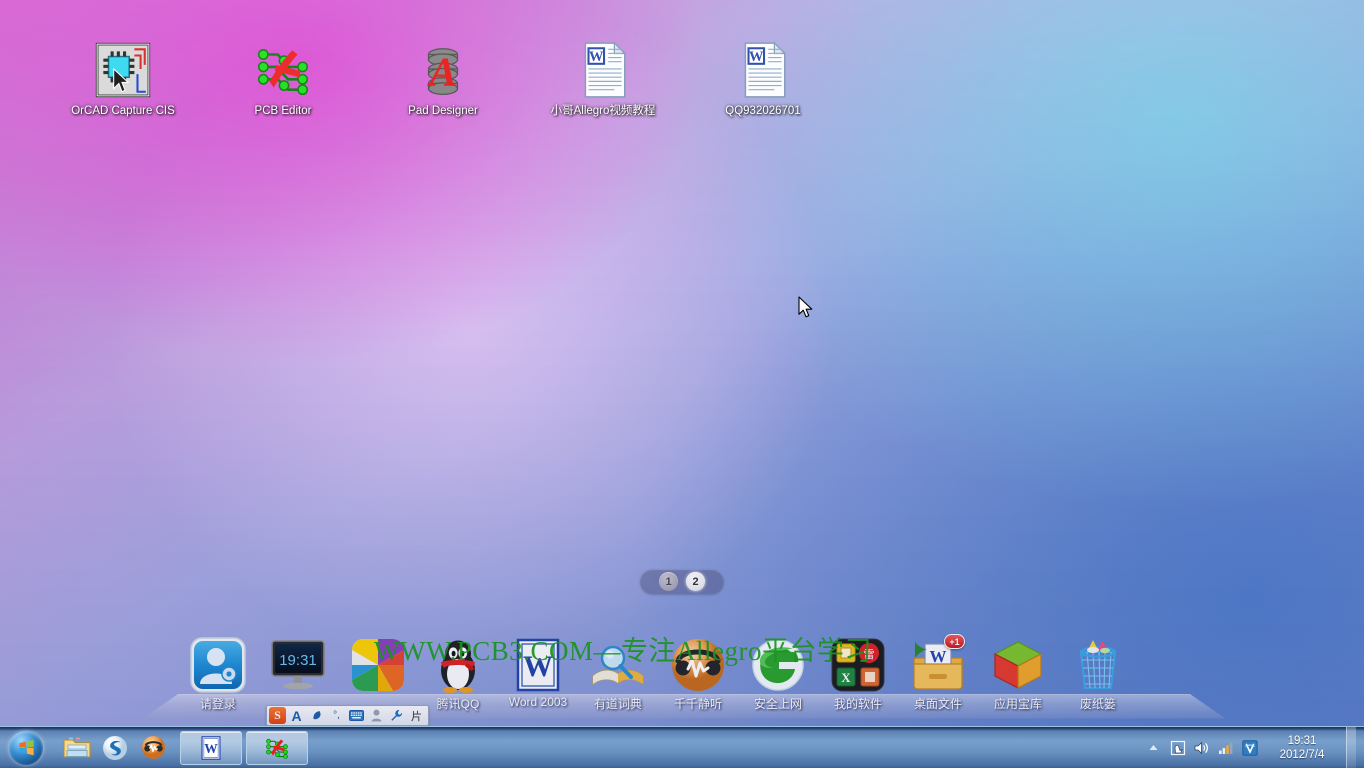 This screenshot has width=1364, height=768. What do you see at coordinates (396, 716) in the screenshot?
I see `ime-wrench-icon` at bounding box center [396, 716].